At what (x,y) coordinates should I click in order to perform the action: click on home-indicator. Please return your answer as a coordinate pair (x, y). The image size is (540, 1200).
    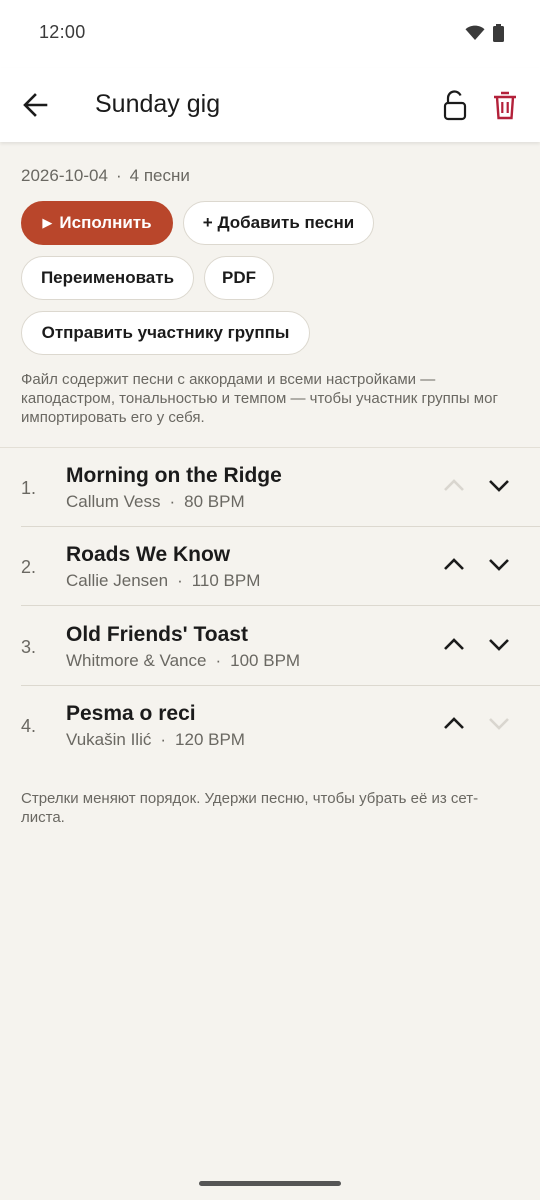
    Looking at the image, I should click on (270, 1183).